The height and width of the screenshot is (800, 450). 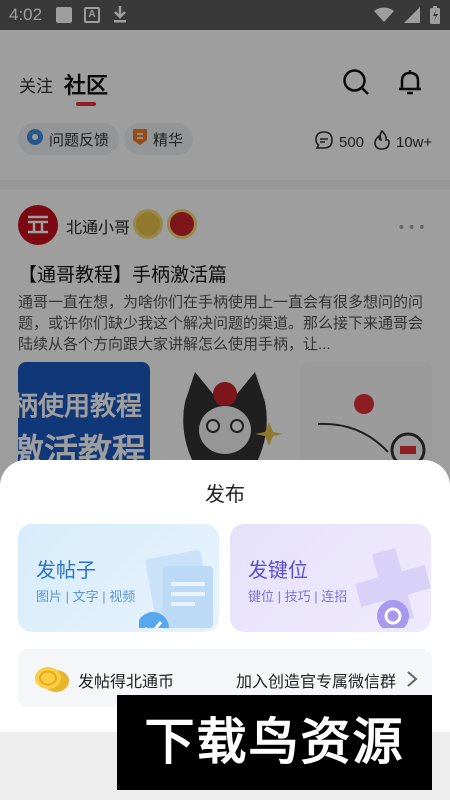 What do you see at coordinates (316, 680) in the screenshot?
I see `join-wechat-group-link: 加入创造官专属微信群` at bounding box center [316, 680].